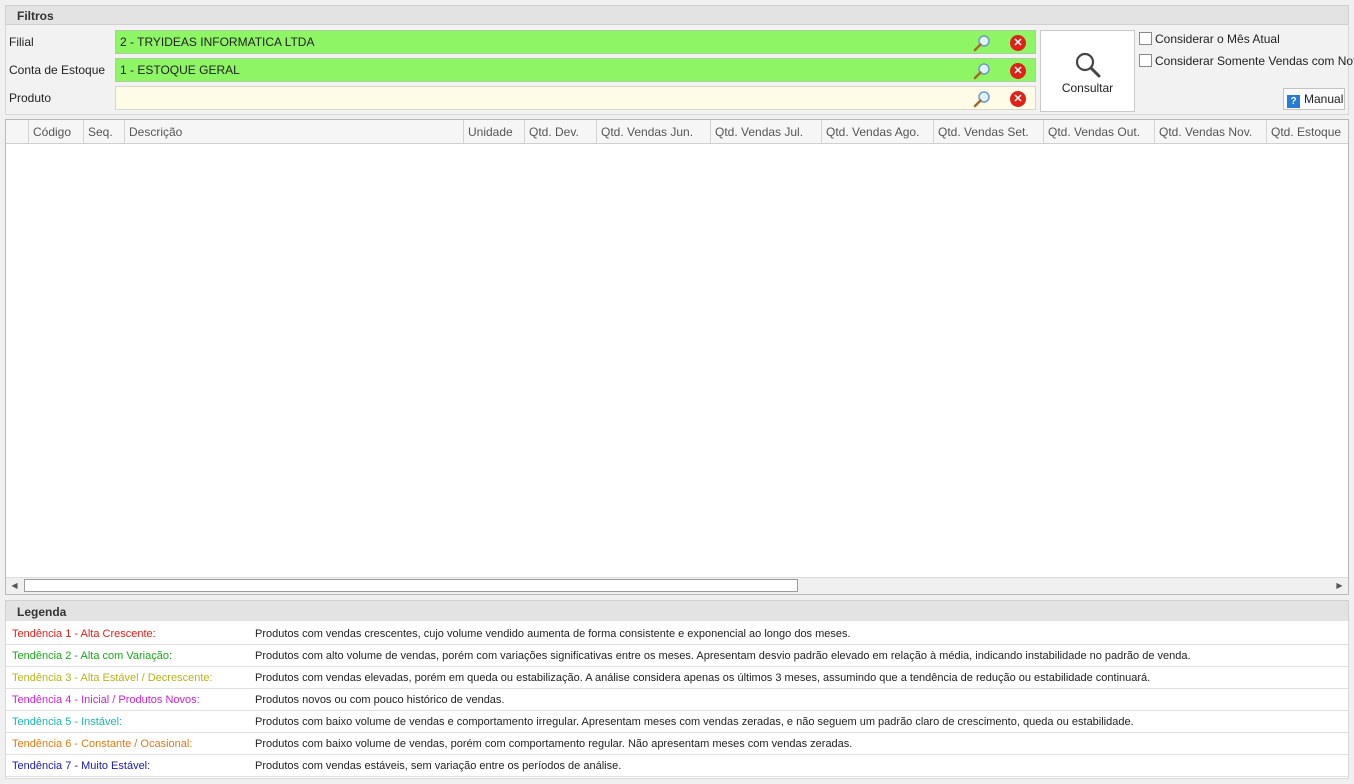  Describe the element at coordinates (14, 586) in the screenshot. I see `scroll-left-icon: ◀` at that location.